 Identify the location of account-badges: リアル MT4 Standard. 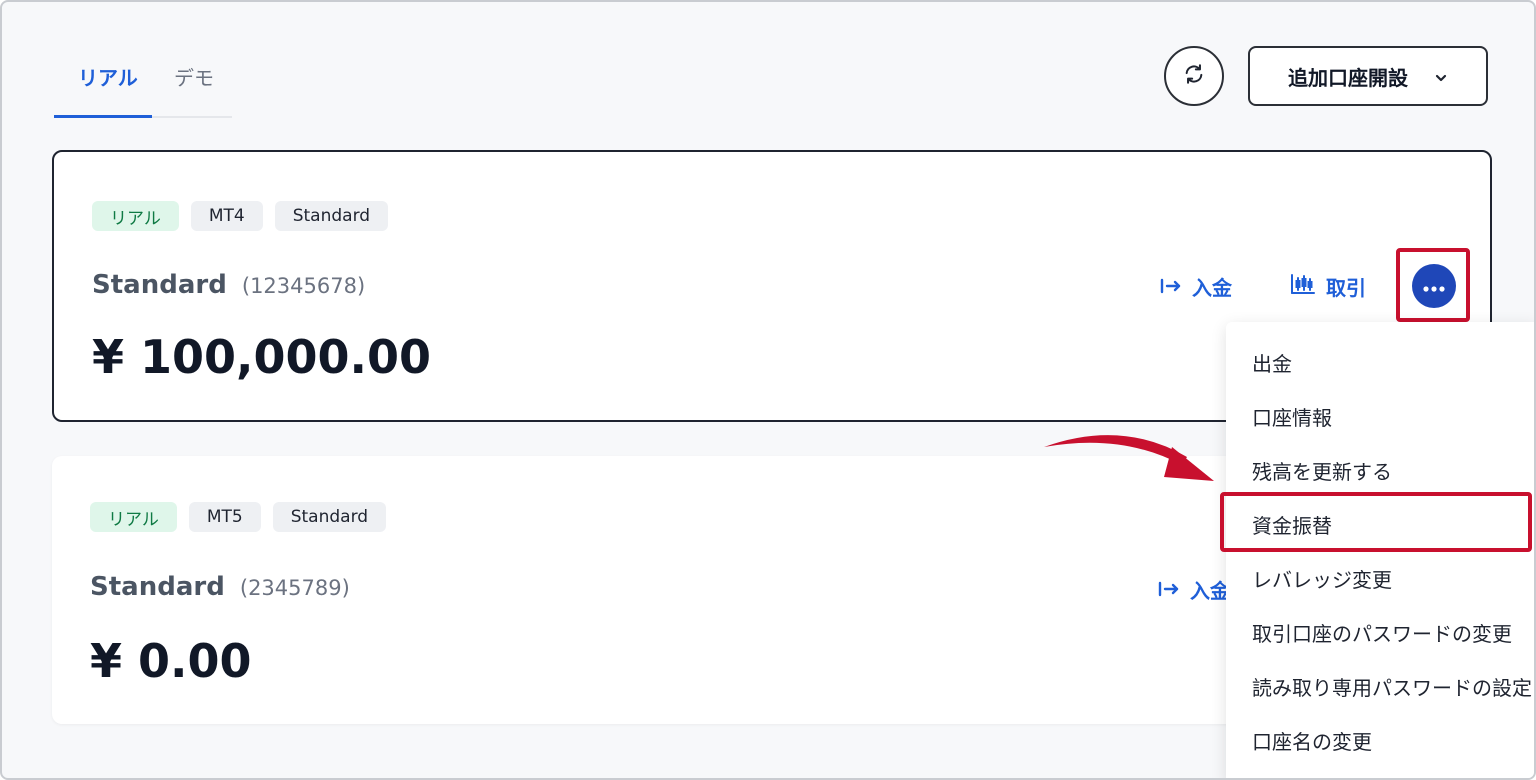
(240, 216).